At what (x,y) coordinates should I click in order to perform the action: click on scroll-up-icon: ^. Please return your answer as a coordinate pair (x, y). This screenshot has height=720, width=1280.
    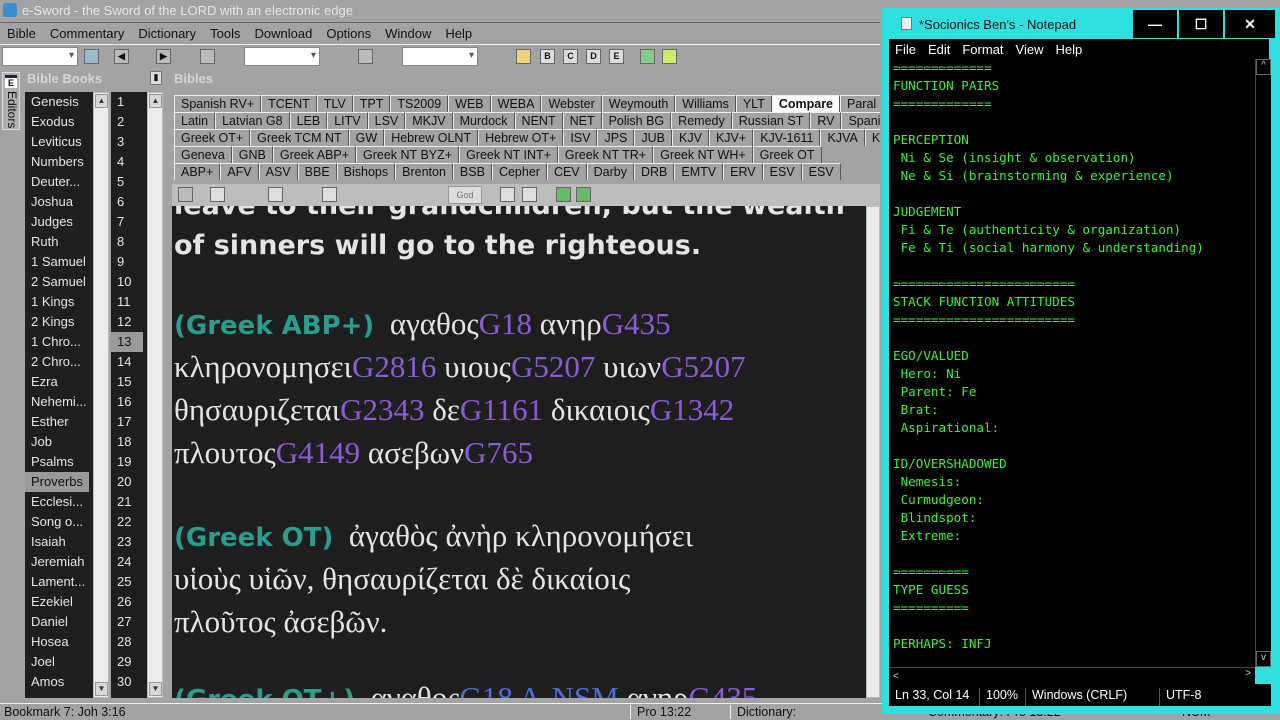
    Looking at the image, I should click on (1263, 67).